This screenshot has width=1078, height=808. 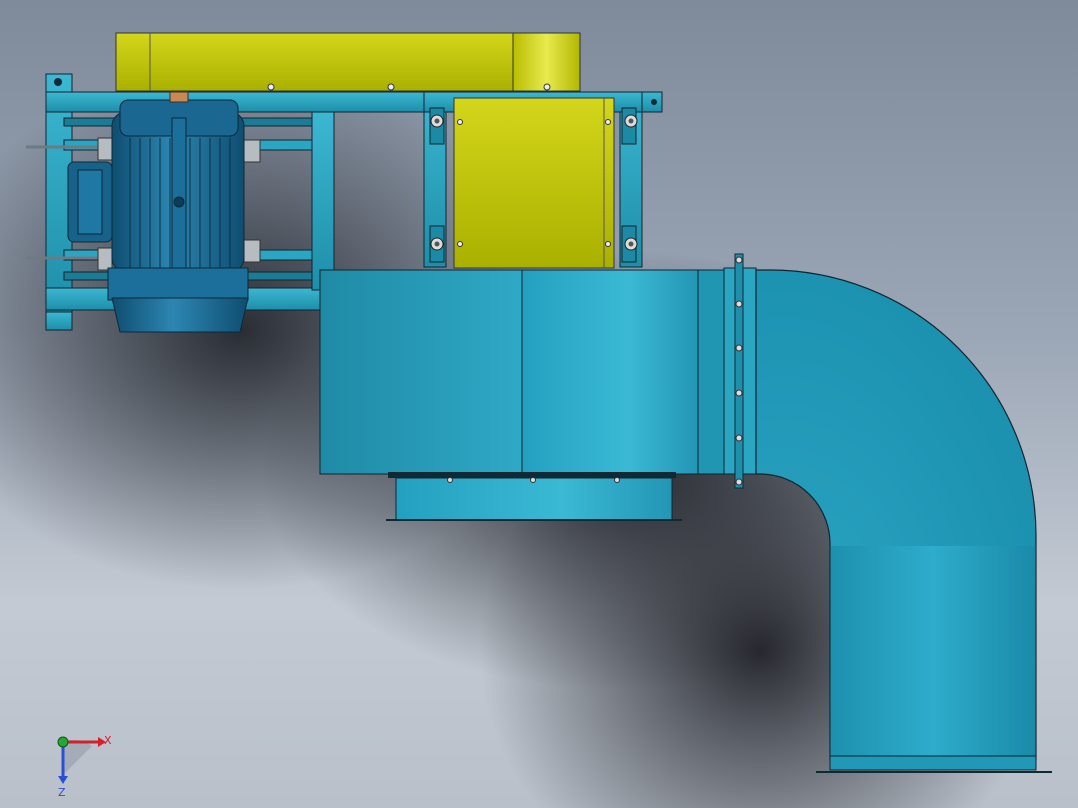 What do you see at coordinates (739, 371) in the screenshot?
I see `outlet-flange` at bounding box center [739, 371].